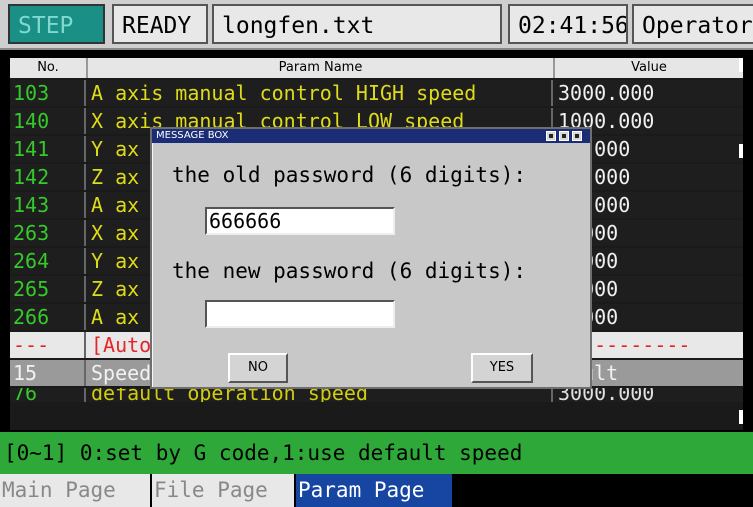 This screenshot has height=507, width=753. Describe the element at coordinates (48, 177) in the screenshot. I see `param-no: 142` at that location.